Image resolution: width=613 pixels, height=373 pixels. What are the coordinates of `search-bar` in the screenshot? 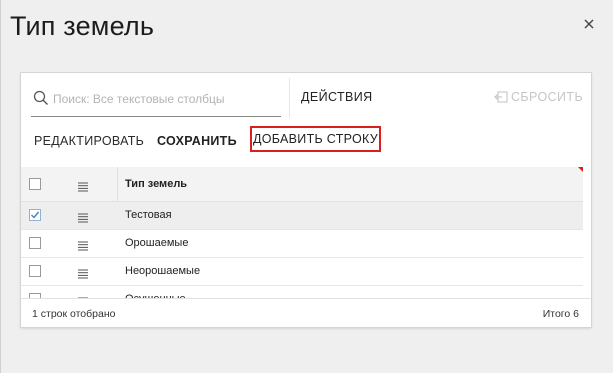 It's located at (156, 101).